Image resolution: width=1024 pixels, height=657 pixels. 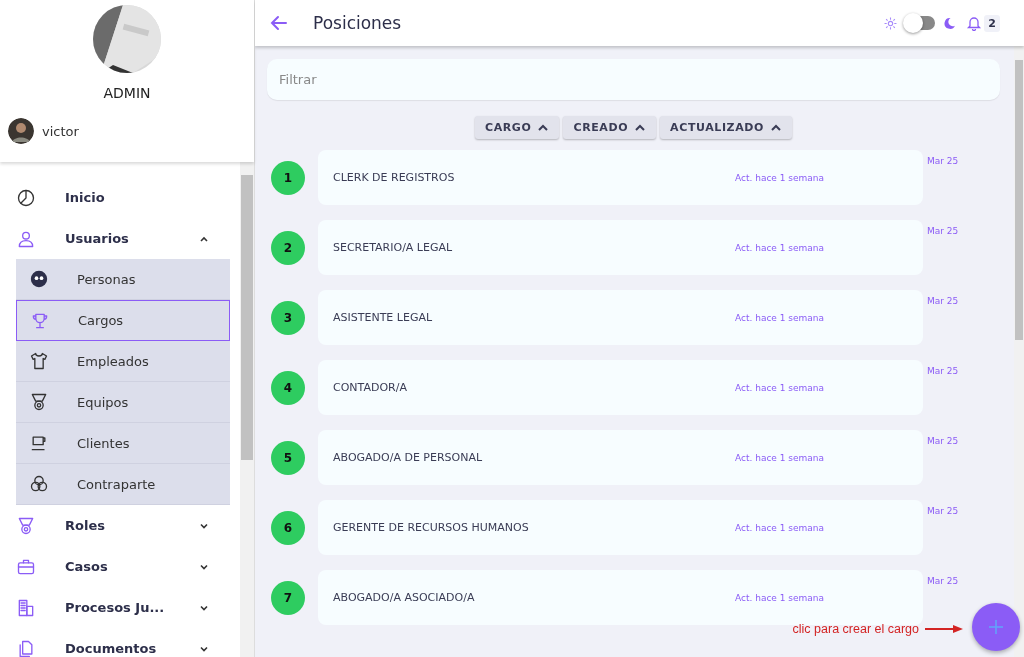 I want to click on index-badge: 1, so click(x=288, y=177).